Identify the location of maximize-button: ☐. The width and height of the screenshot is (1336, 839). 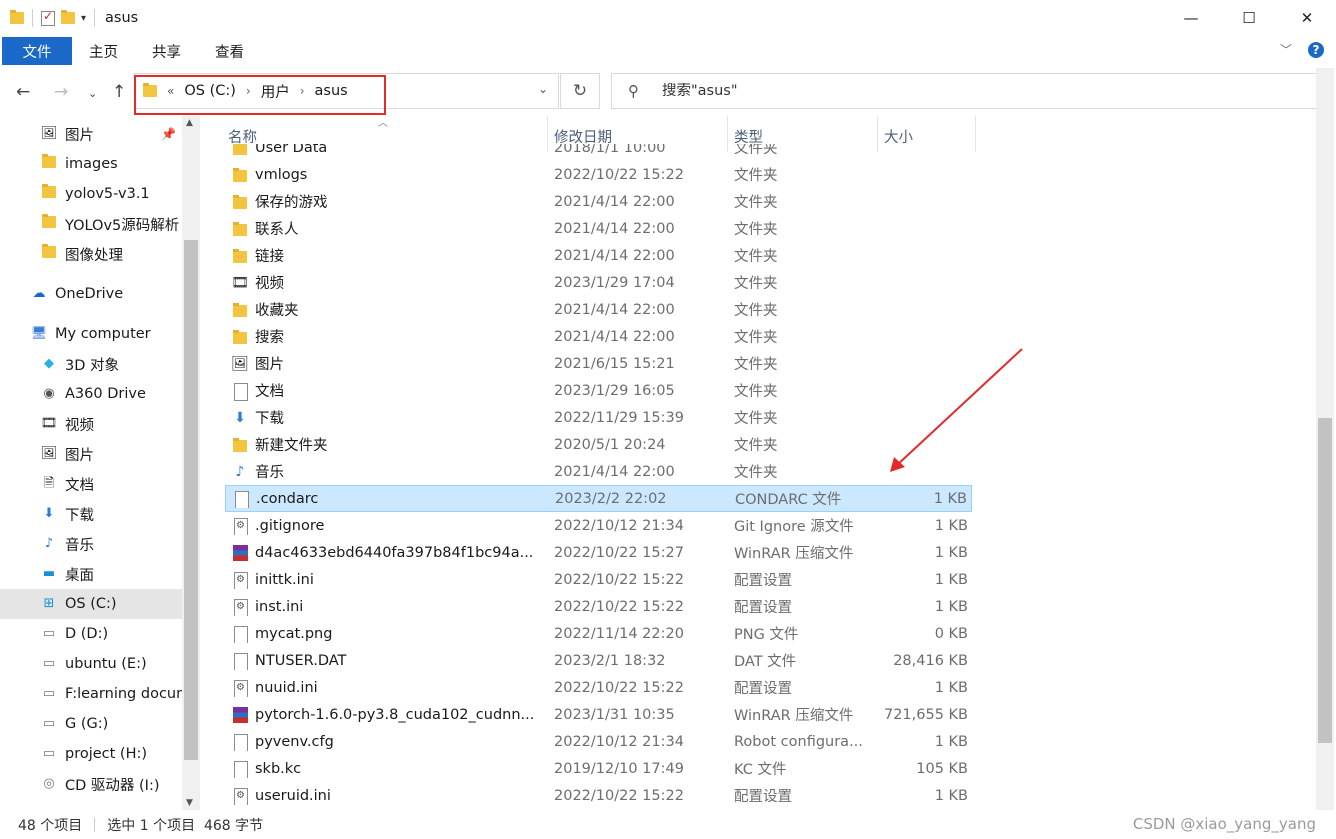
(1249, 18).